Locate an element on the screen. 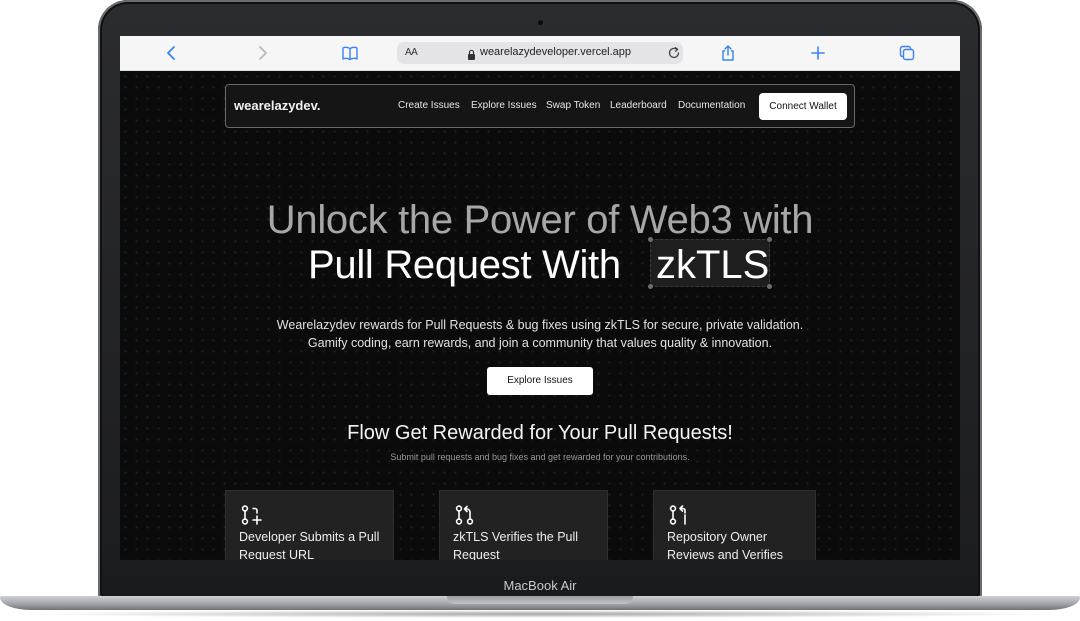 This screenshot has width=1080, height=621. git-pull-request-icon is located at coordinates (251, 515).